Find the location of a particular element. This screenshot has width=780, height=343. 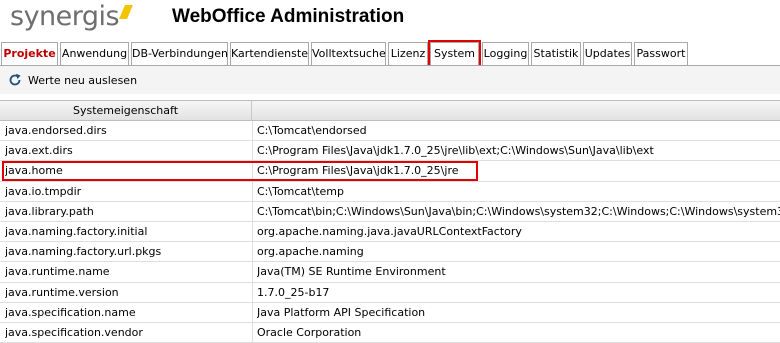

property-name: java.home is located at coordinates (34, 171).